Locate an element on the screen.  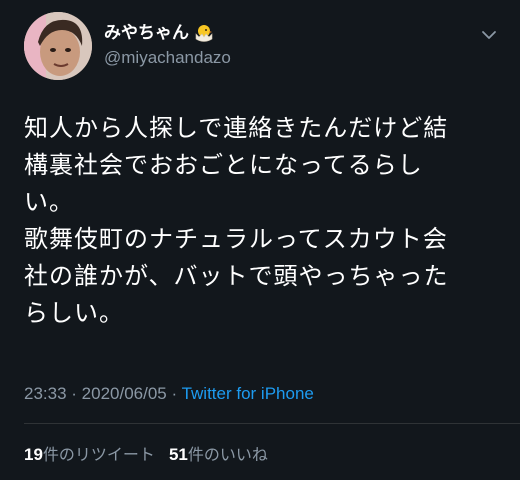
retweets-label: 件のリツイート is located at coordinates (98, 454).